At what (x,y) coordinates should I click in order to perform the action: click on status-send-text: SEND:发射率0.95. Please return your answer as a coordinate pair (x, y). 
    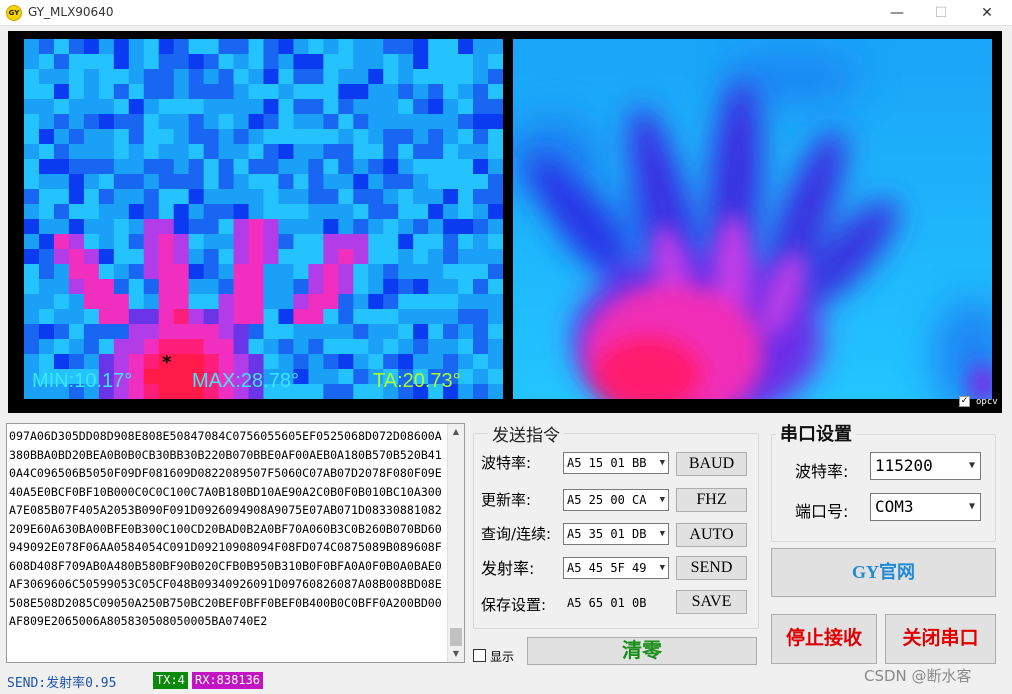
    Looking at the image, I should click on (62, 683).